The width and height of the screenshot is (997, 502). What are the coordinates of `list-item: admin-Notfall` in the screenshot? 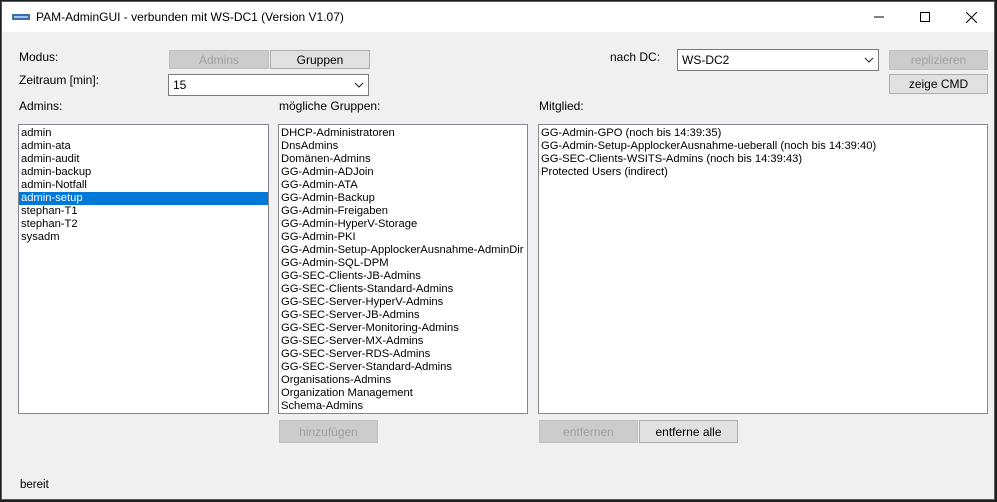 It's located at (143, 185).